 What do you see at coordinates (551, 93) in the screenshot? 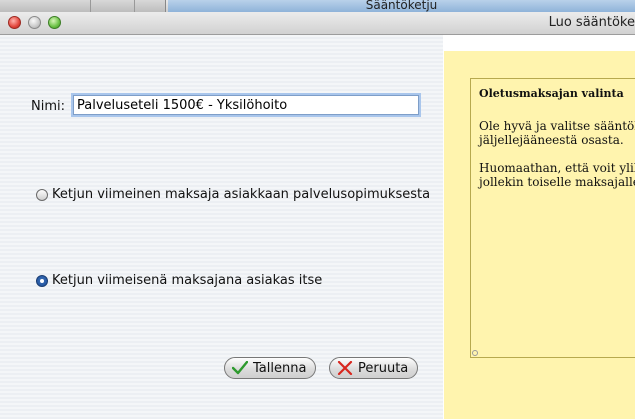
I see `help-title: Oletusmaksajan valinta` at bounding box center [551, 93].